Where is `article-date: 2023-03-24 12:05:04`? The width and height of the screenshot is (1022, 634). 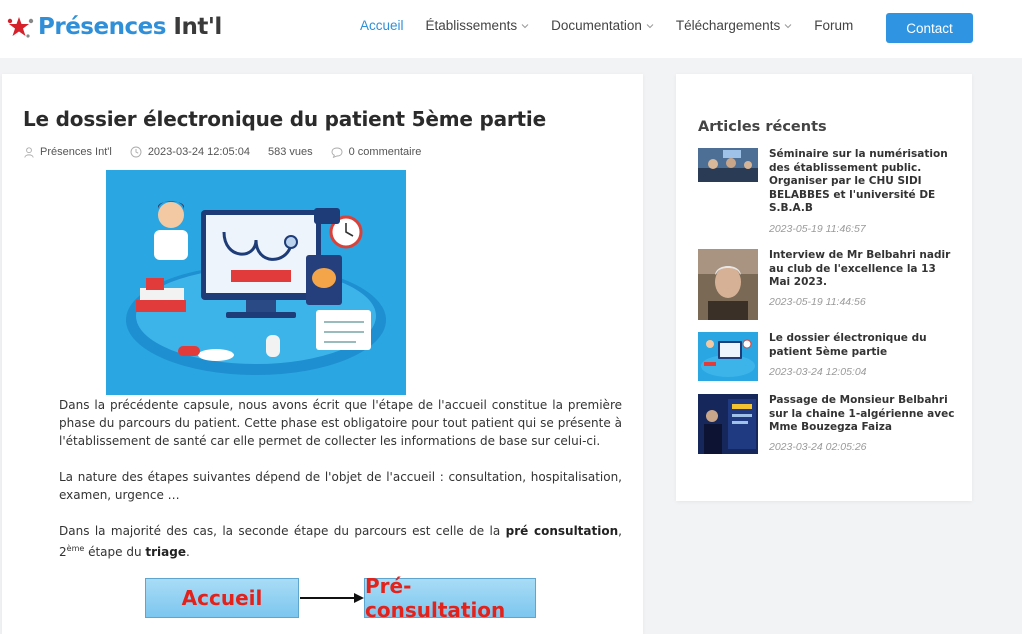 article-date: 2023-03-24 12:05:04 is located at coordinates (818, 372).